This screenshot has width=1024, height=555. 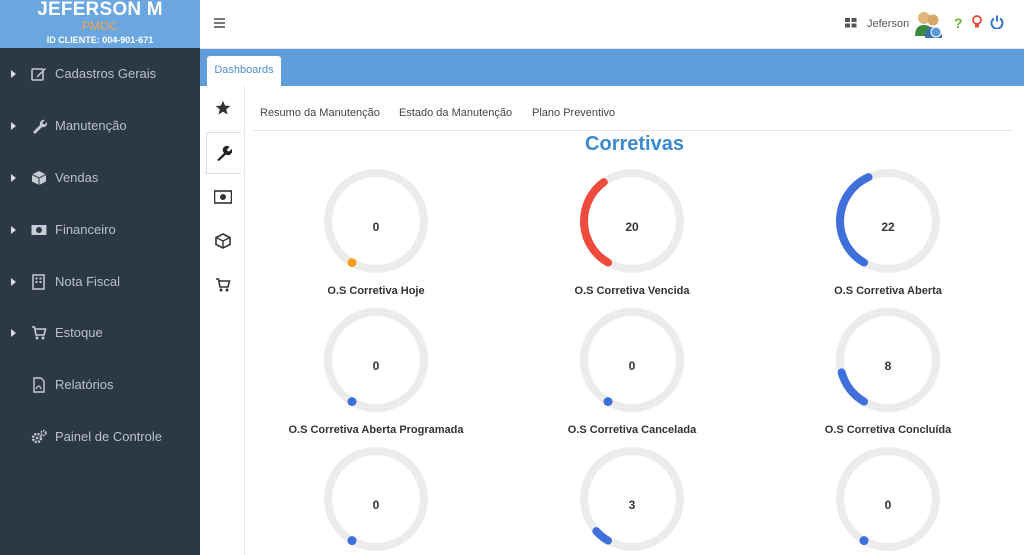 What do you see at coordinates (38, 282) in the screenshot?
I see `building-icon` at bounding box center [38, 282].